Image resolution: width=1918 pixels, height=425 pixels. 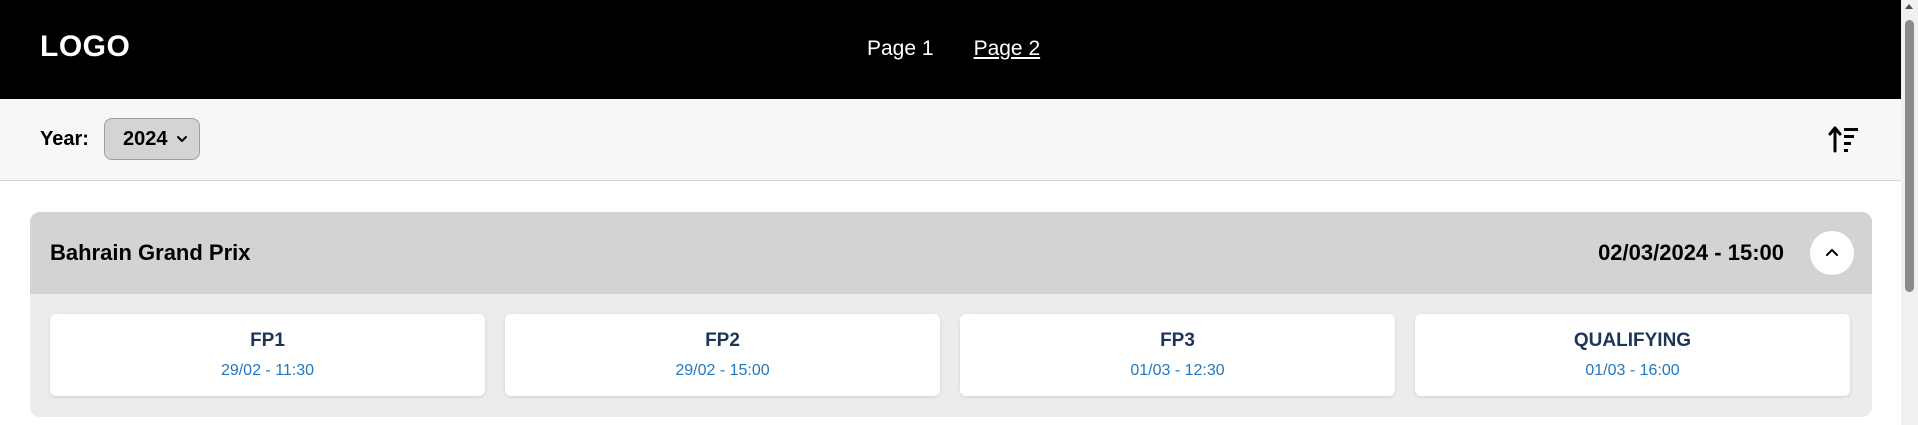 I want to click on session-time: 01/03 - 16:00, so click(x=1632, y=370).